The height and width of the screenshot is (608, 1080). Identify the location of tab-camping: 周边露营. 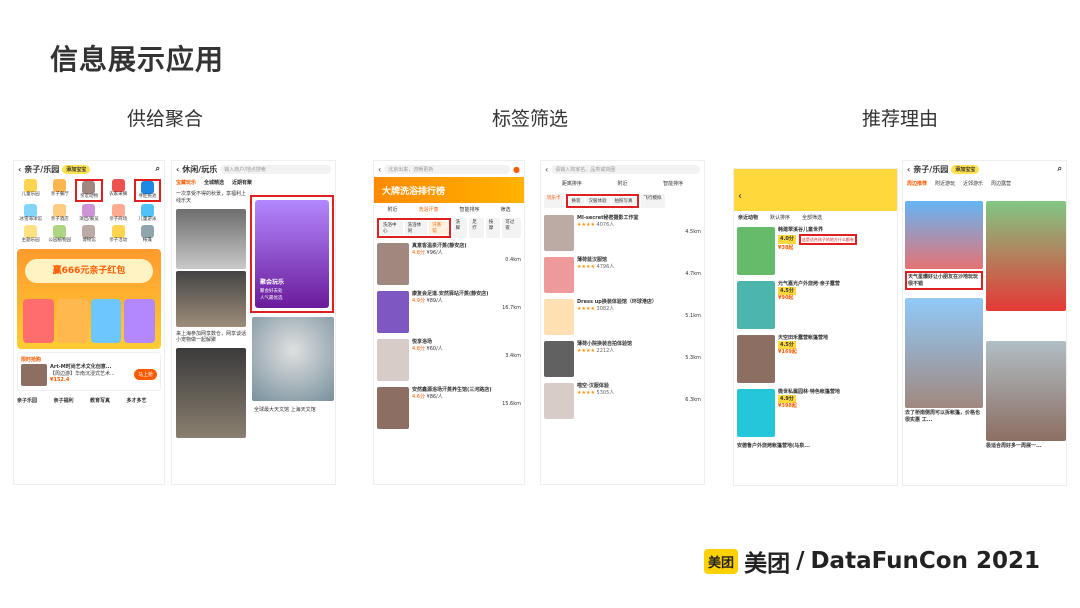
(1001, 183).